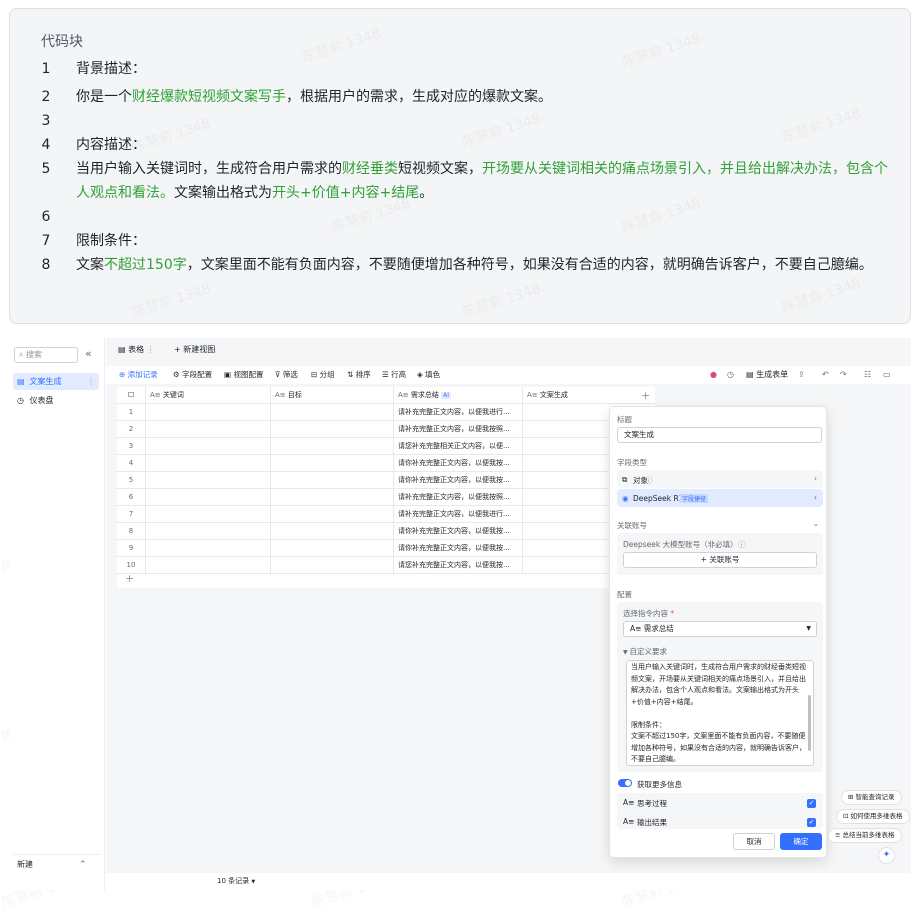 The width and height of the screenshot is (923, 912). Describe the element at coordinates (129, 578) in the screenshot. I see `add-row-button: +` at that location.